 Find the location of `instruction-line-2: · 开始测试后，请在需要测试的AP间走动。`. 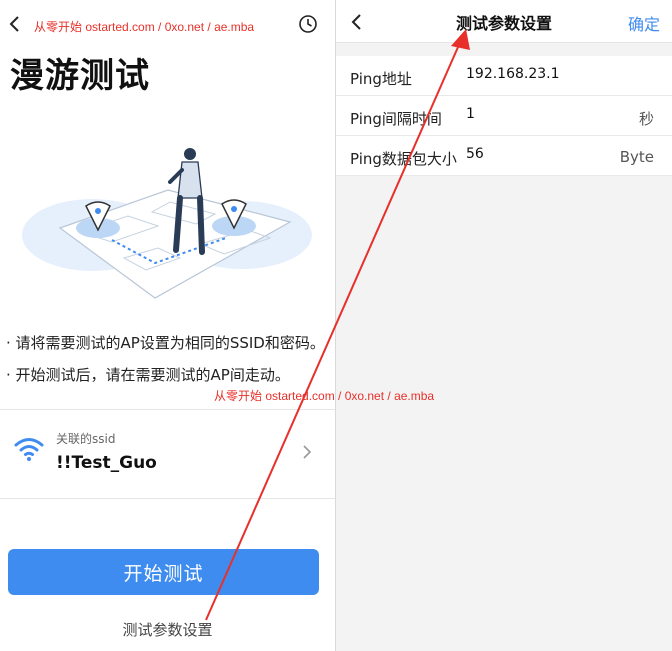

instruction-line-2: · 开始测试后，请在需要测试的AP间走动。 is located at coordinates (148, 375).